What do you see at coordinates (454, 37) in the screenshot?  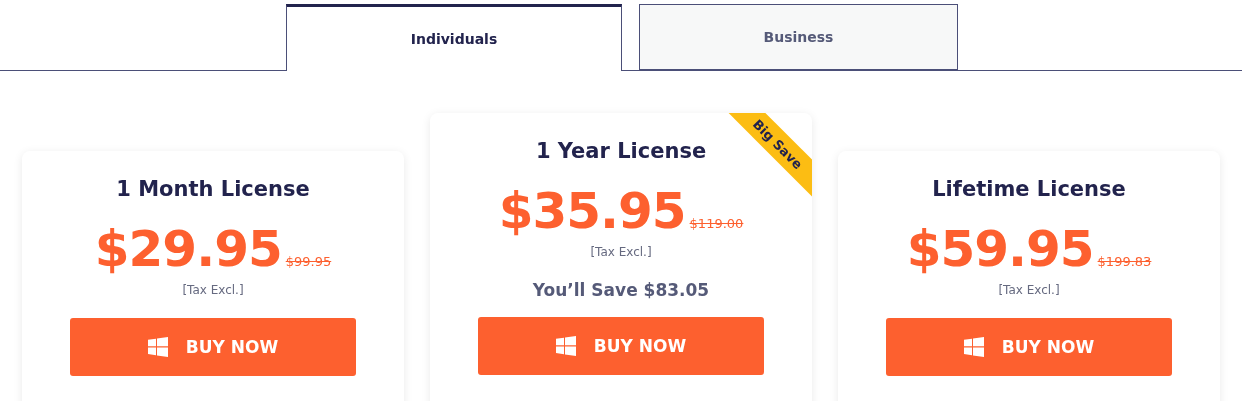 I see `tab: Individuals` at bounding box center [454, 37].